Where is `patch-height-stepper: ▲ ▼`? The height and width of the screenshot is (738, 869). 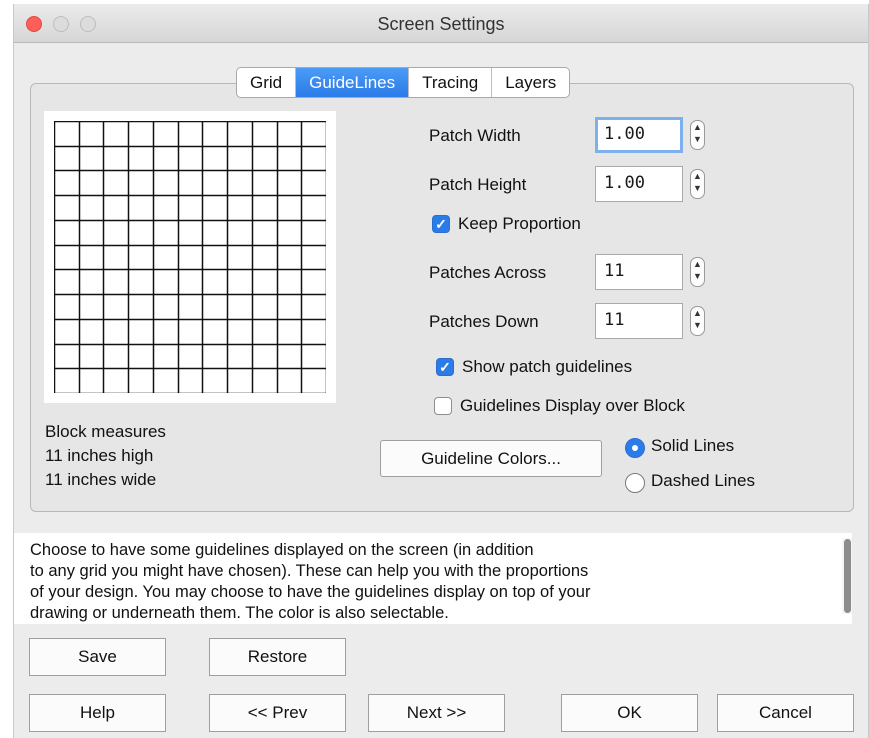 patch-height-stepper: ▲ ▼ is located at coordinates (697, 184).